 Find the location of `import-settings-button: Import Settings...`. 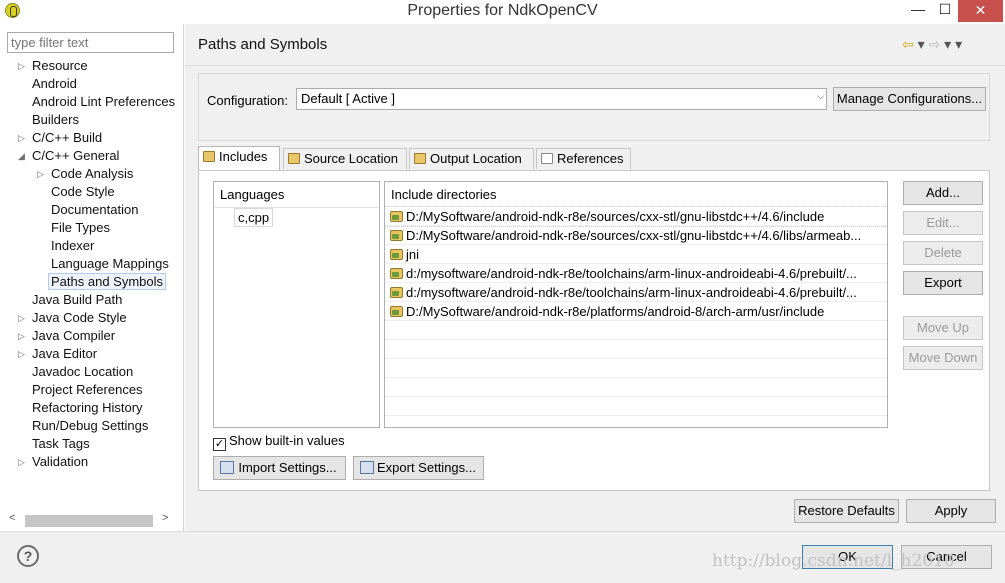

import-settings-button: Import Settings... is located at coordinates (279, 468).